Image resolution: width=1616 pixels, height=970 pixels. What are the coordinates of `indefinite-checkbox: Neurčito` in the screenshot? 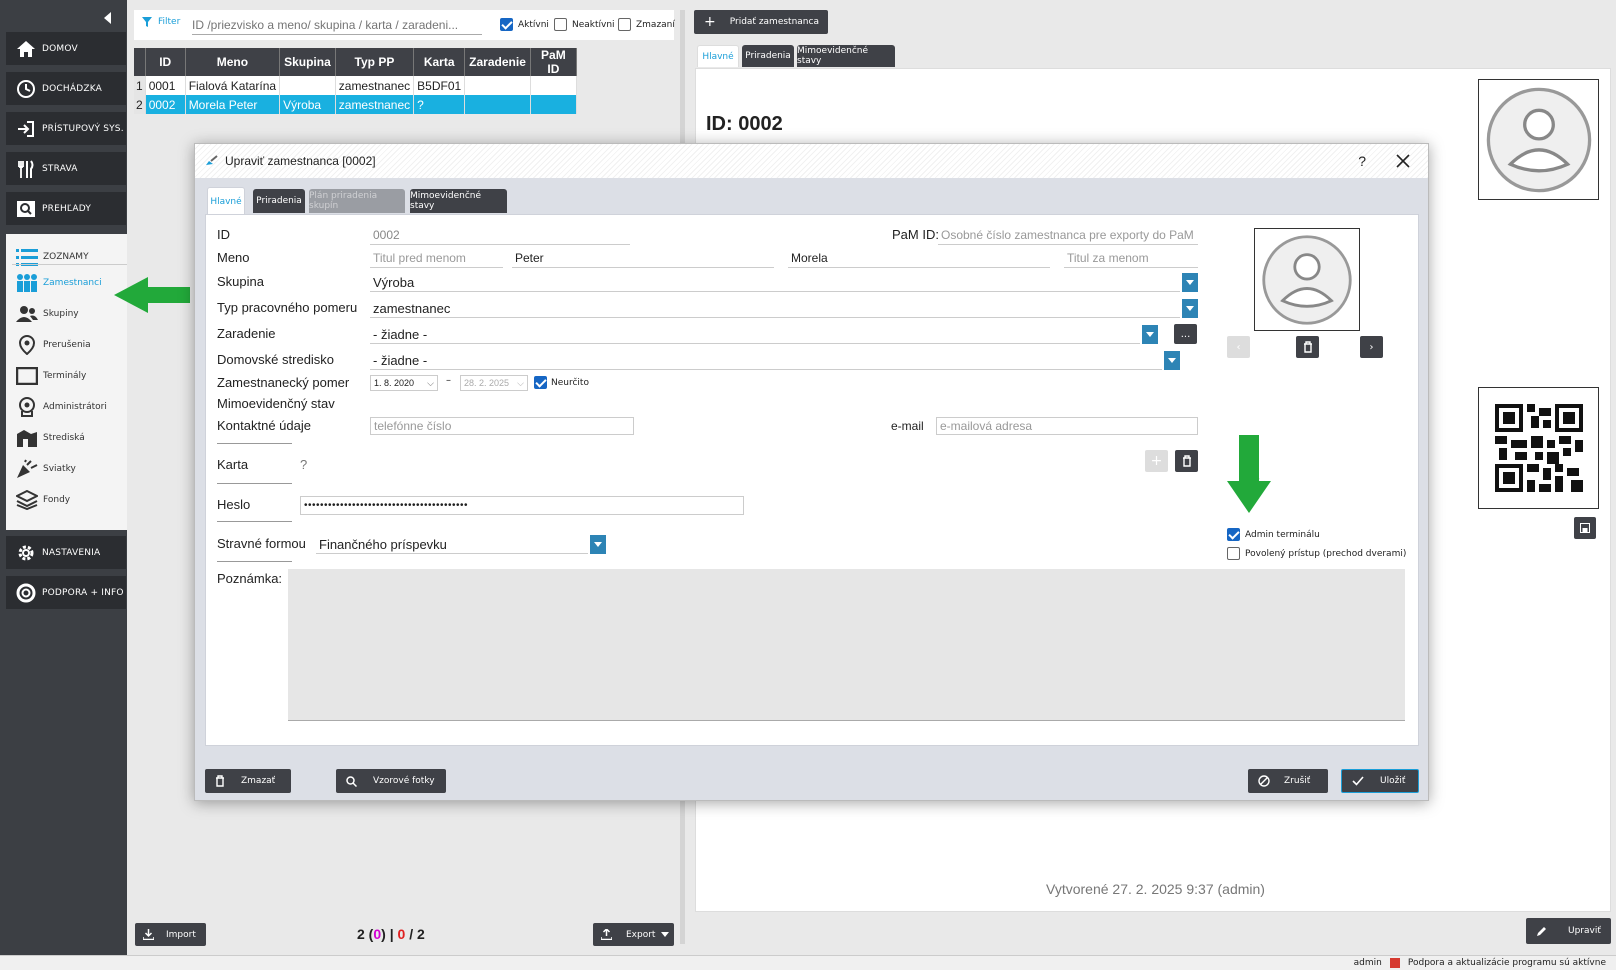 It's located at (561, 382).